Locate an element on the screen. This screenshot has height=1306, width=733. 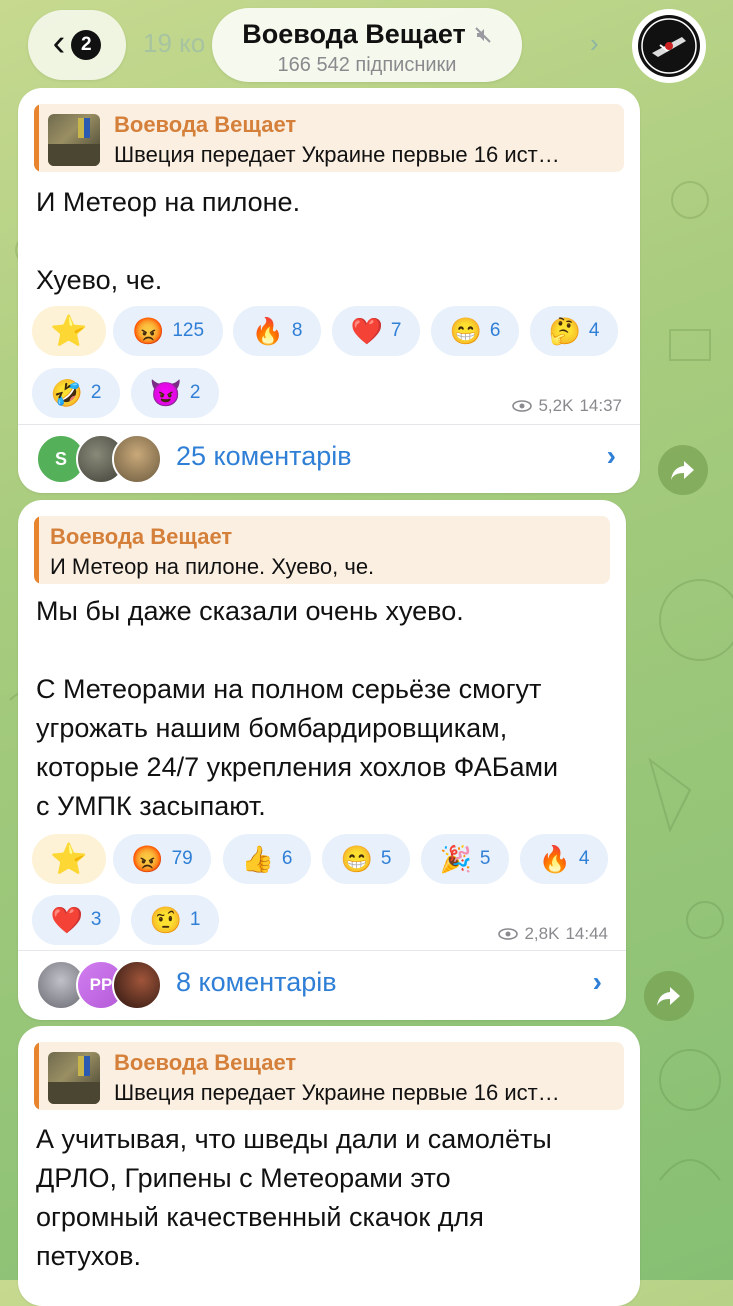
reaction-chip: 😁 5 is located at coordinates (366, 859).